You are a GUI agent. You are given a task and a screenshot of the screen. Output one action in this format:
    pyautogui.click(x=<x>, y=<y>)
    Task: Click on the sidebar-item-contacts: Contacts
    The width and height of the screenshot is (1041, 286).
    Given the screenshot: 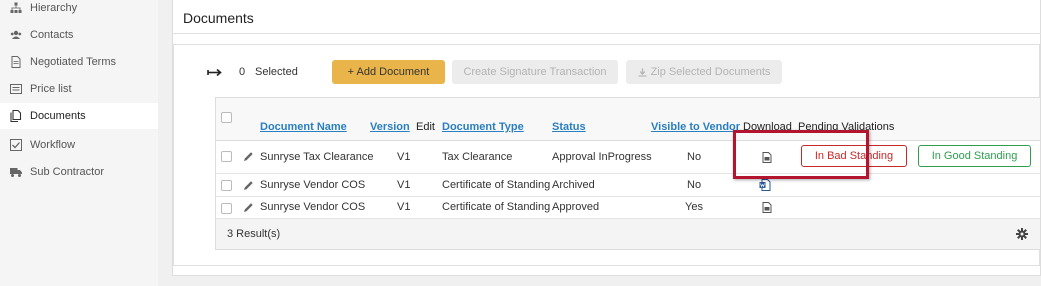 What is the action you would take?
    pyautogui.click(x=79, y=35)
    